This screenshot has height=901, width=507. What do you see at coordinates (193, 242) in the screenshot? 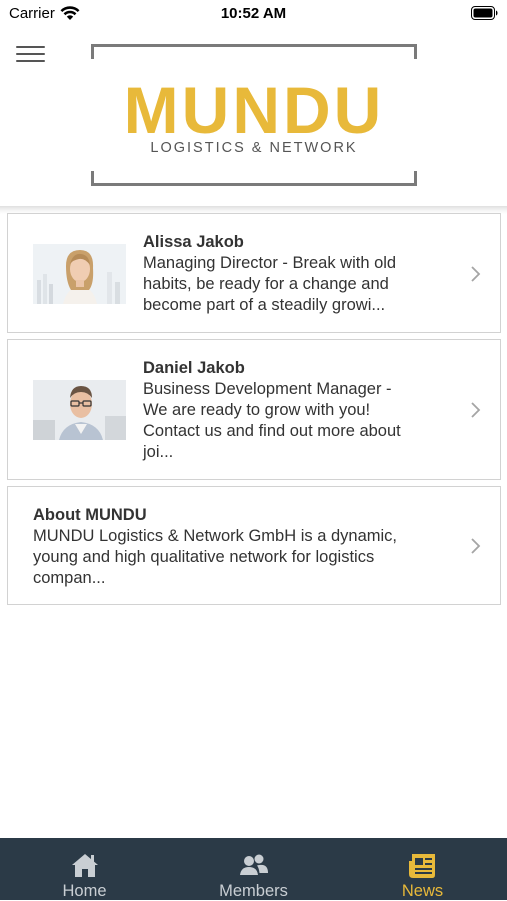
I see `card-title: Alissa Jakob` at bounding box center [193, 242].